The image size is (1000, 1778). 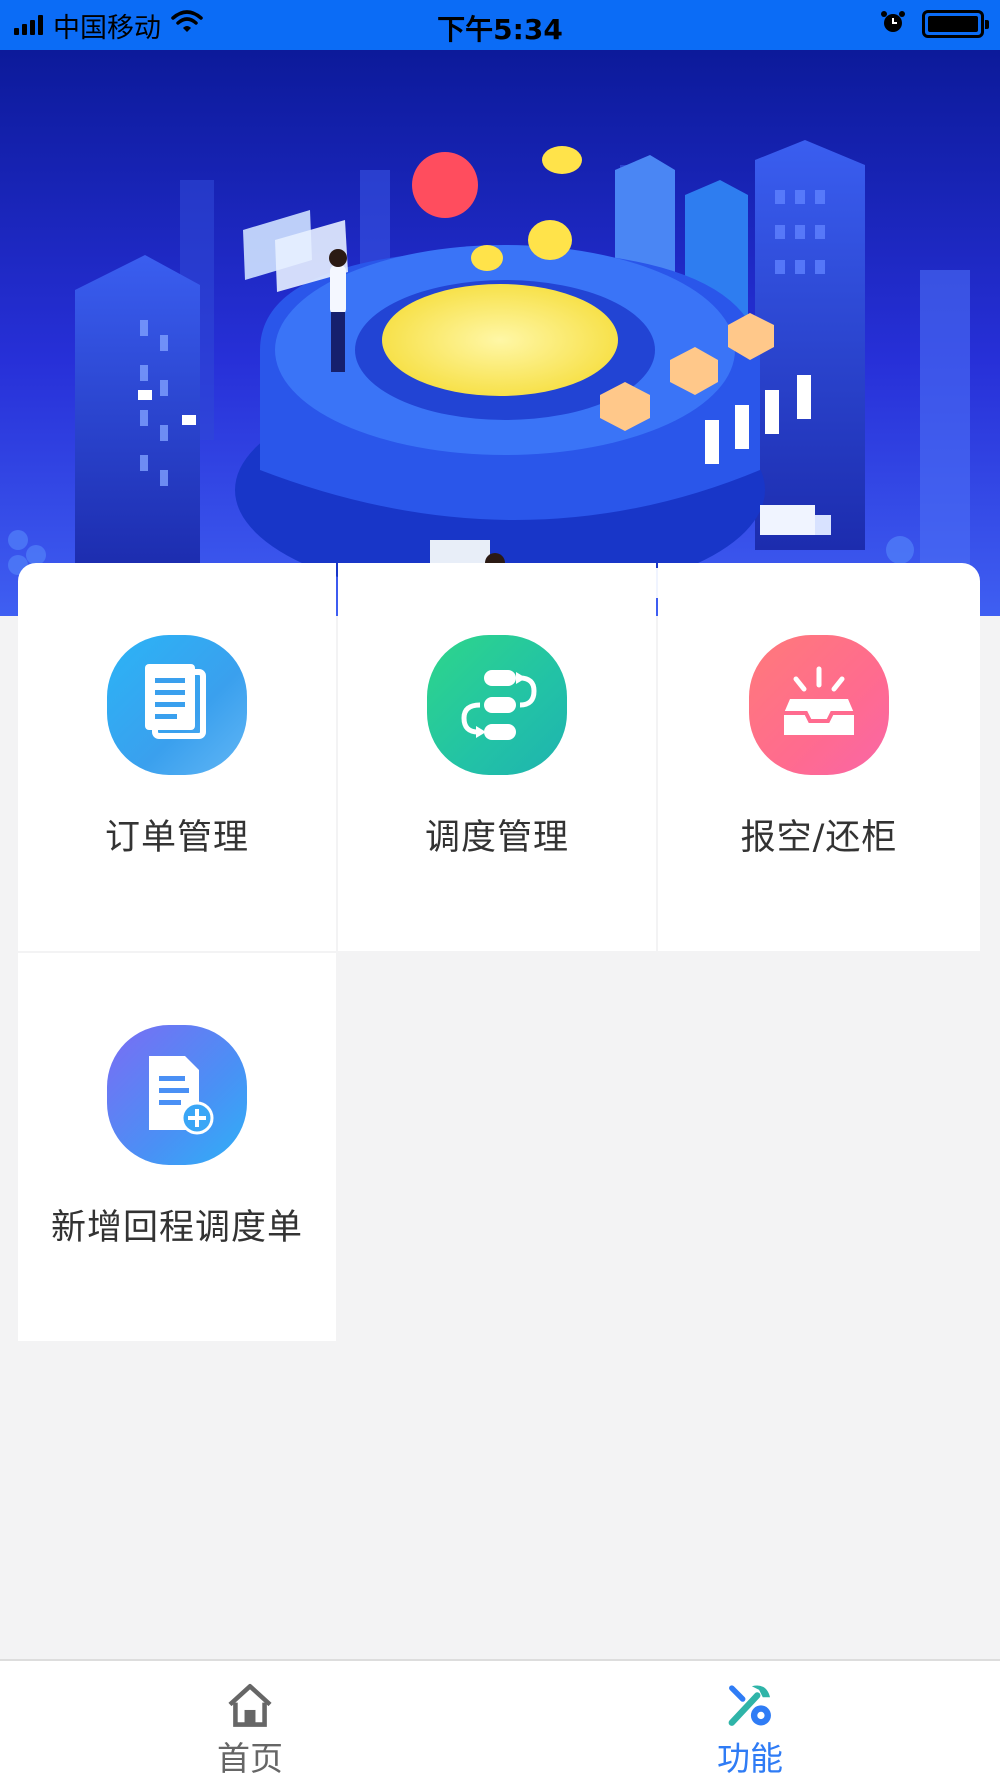 I want to click on tab-functions: 功能, so click(x=750, y=1719).